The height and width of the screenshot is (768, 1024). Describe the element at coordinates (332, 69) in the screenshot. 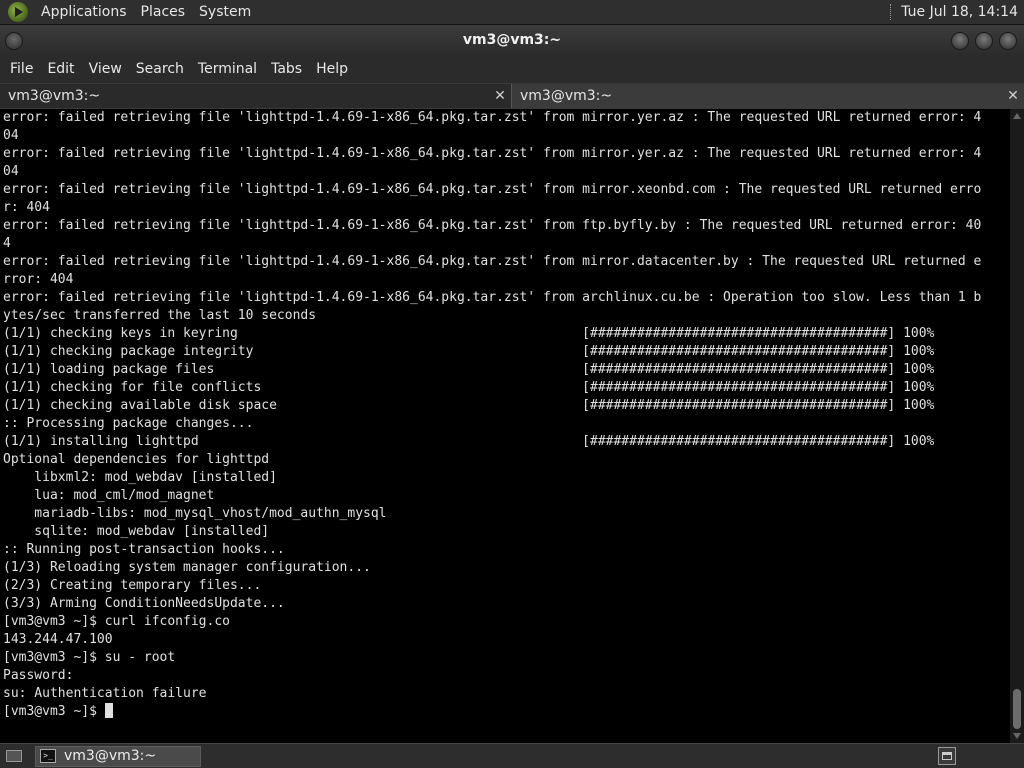

I see `menu-help: Help` at that location.